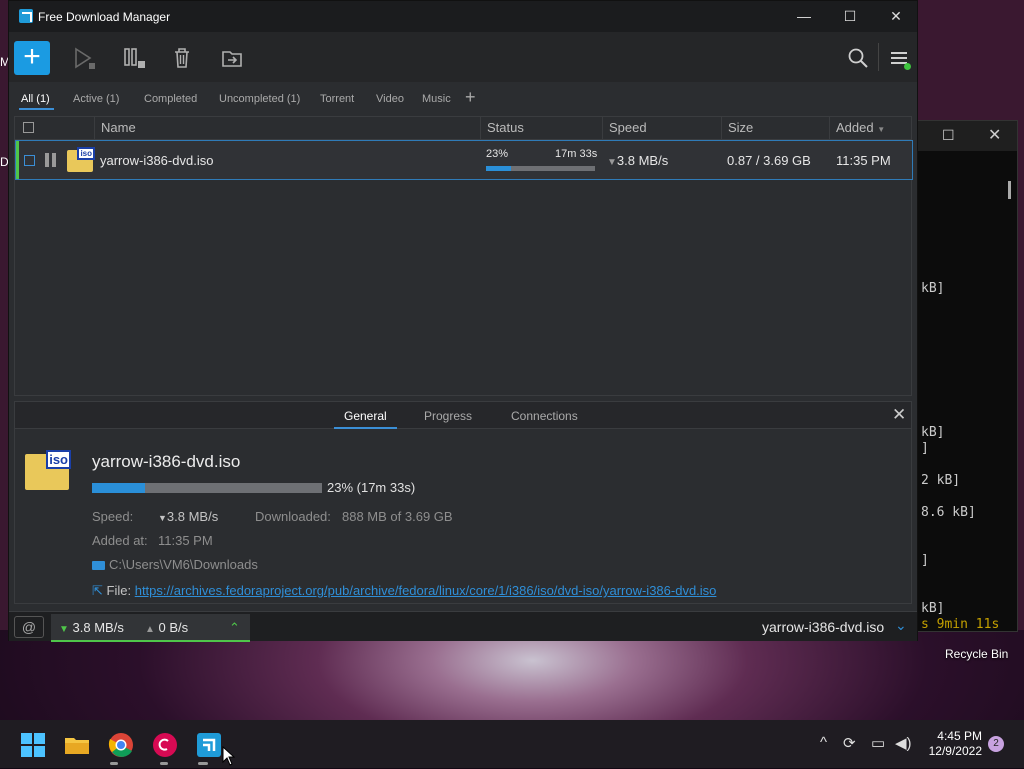 This screenshot has width=1024, height=769. I want to click on taskbar: ^ ⟳ ▭ ◀) 4:45 PM 12/9/2022 2, so click(512, 744).